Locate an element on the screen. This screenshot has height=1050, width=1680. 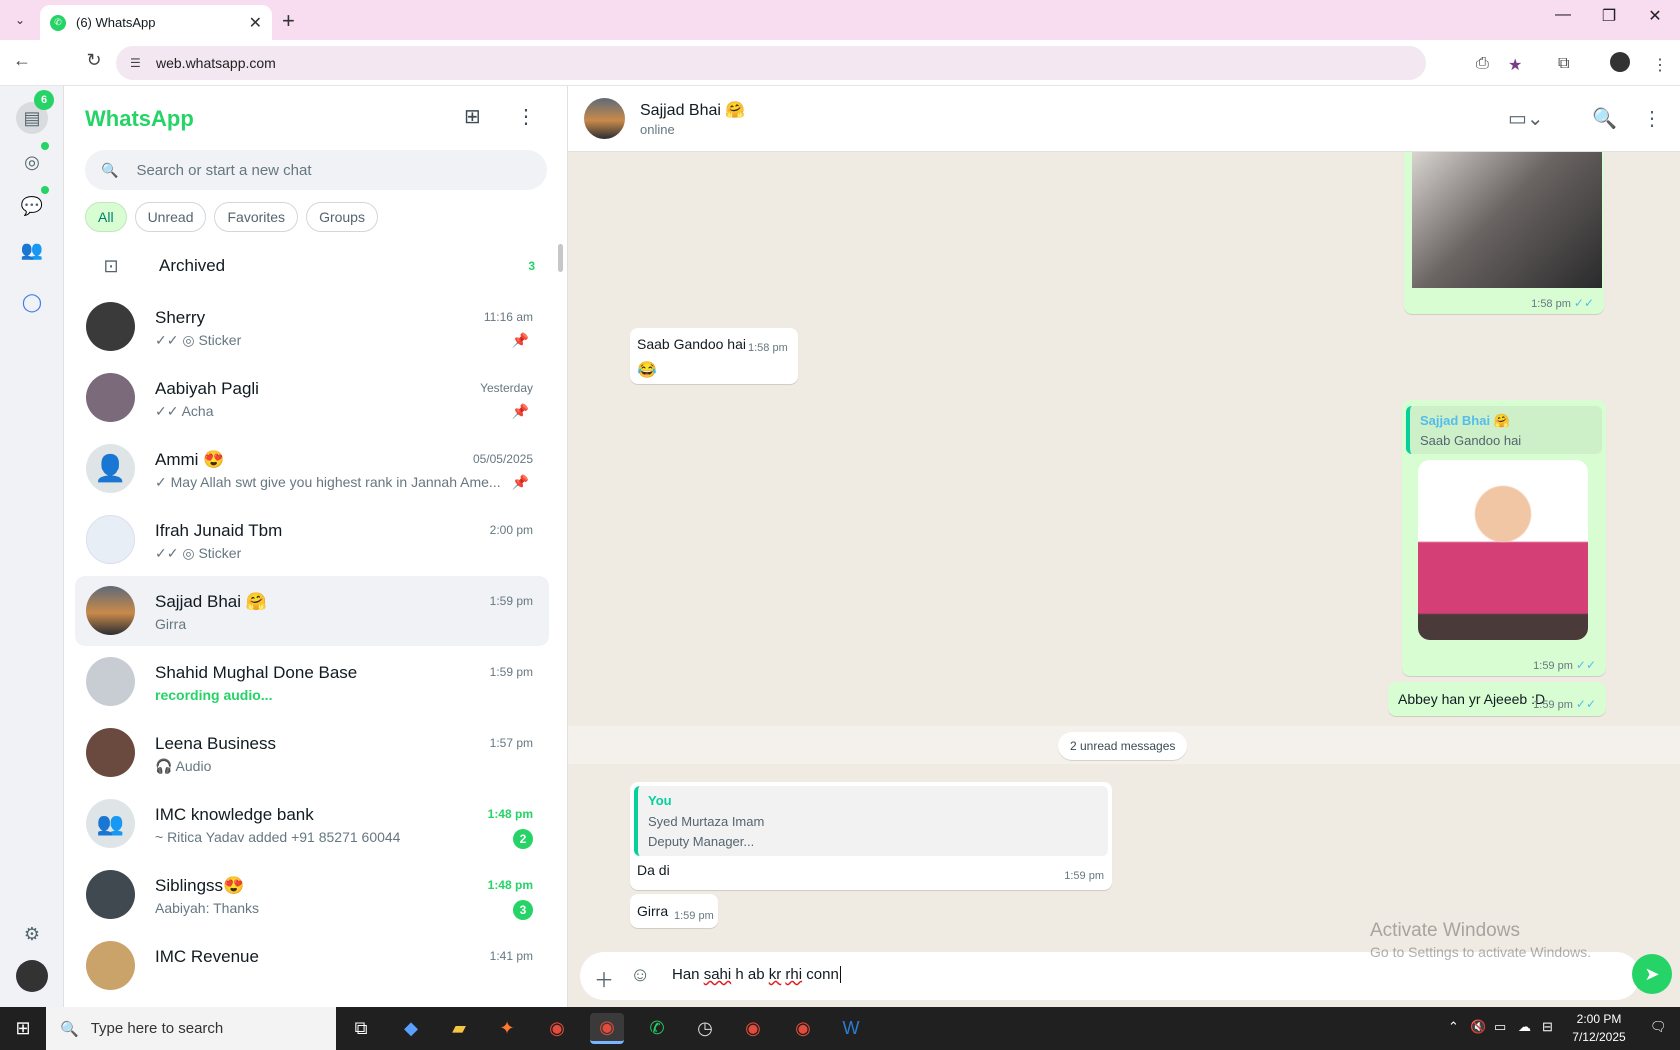
chrome-active-icon: ◉ is located at coordinates (607, 1028).